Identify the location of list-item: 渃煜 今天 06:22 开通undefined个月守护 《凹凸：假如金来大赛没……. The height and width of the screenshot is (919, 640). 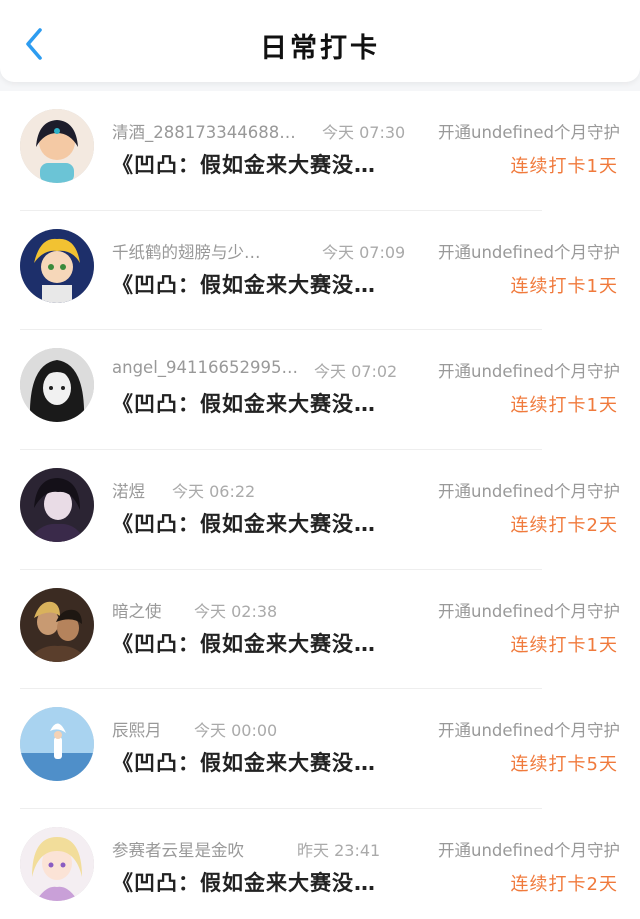
(320, 510).